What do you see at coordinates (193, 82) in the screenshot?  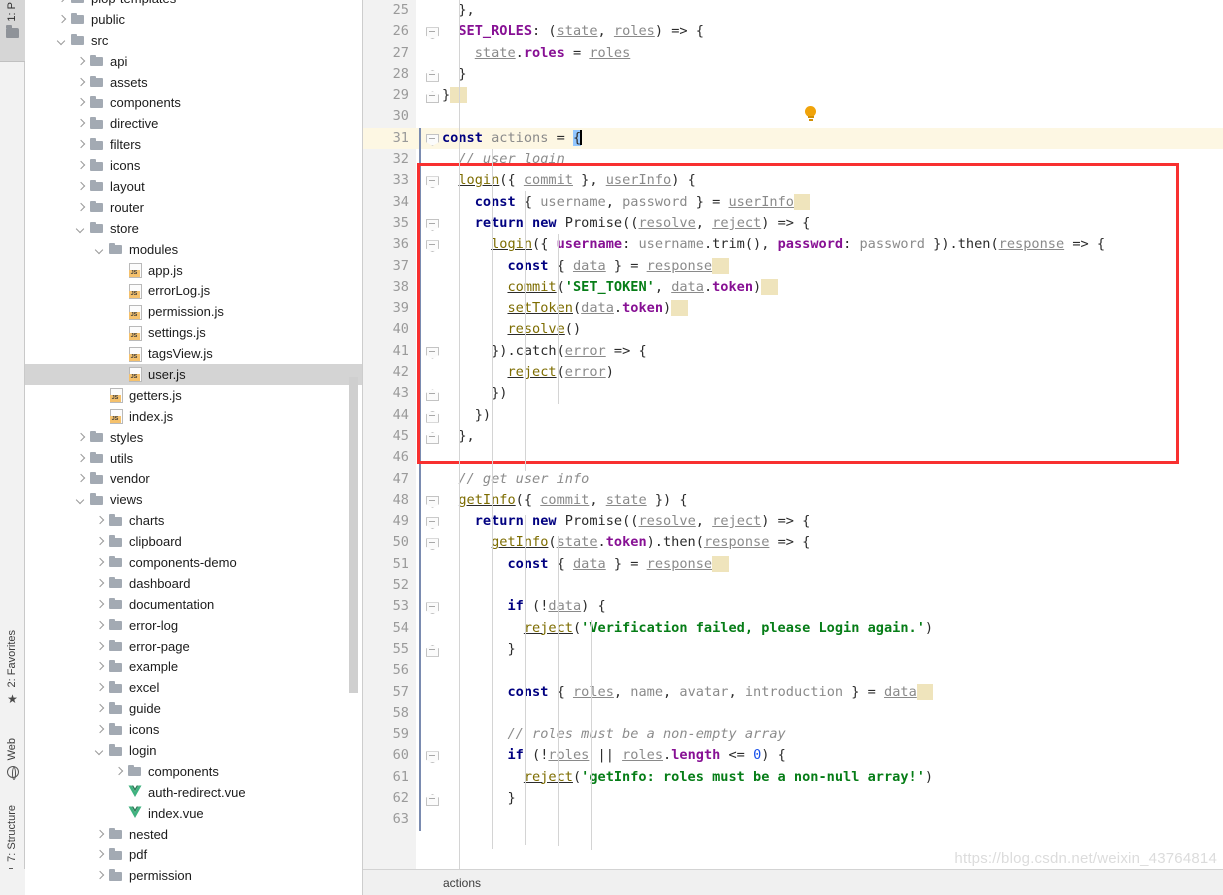 I see `tree-item-assets: assets` at bounding box center [193, 82].